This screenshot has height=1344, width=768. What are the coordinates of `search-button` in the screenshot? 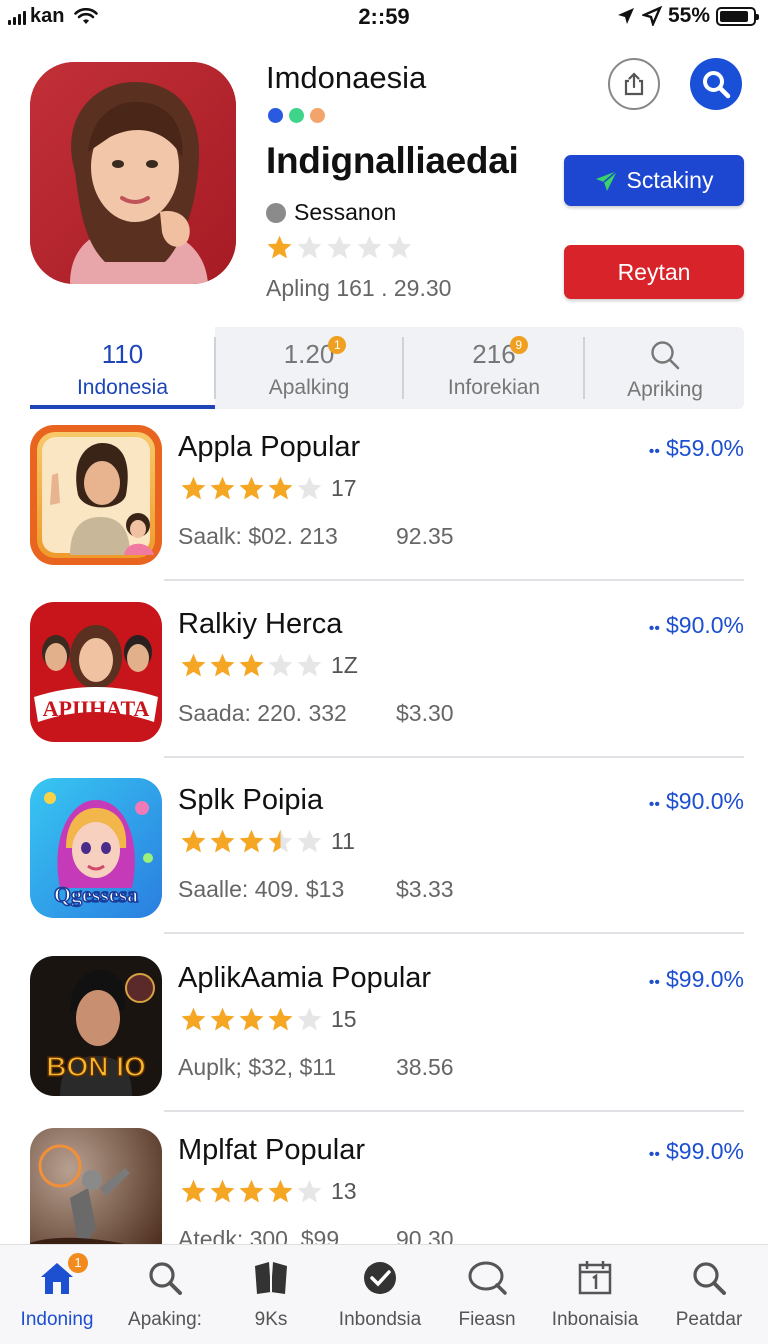 It's located at (716, 84).